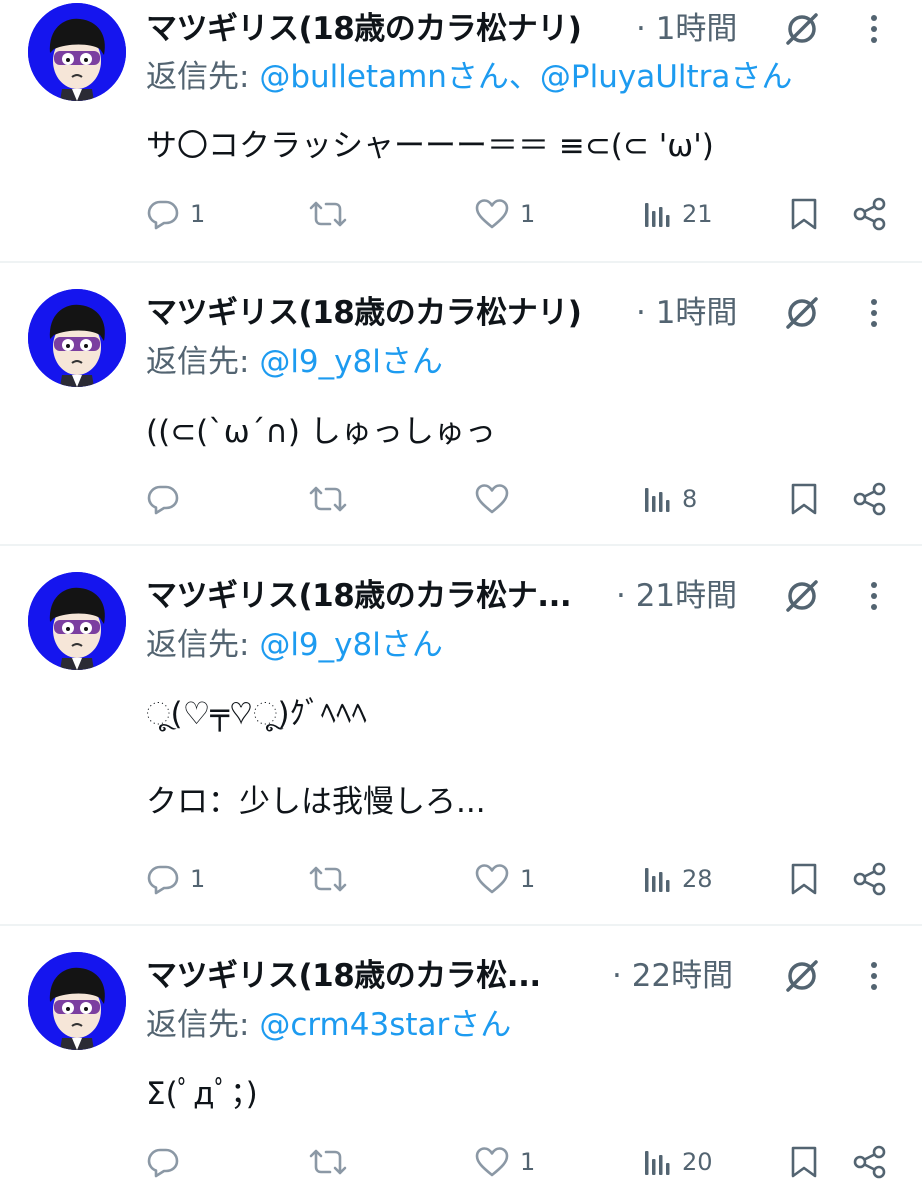 The width and height of the screenshot is (922, 1200). I want to click on views-count: 21, so click(697, 214).